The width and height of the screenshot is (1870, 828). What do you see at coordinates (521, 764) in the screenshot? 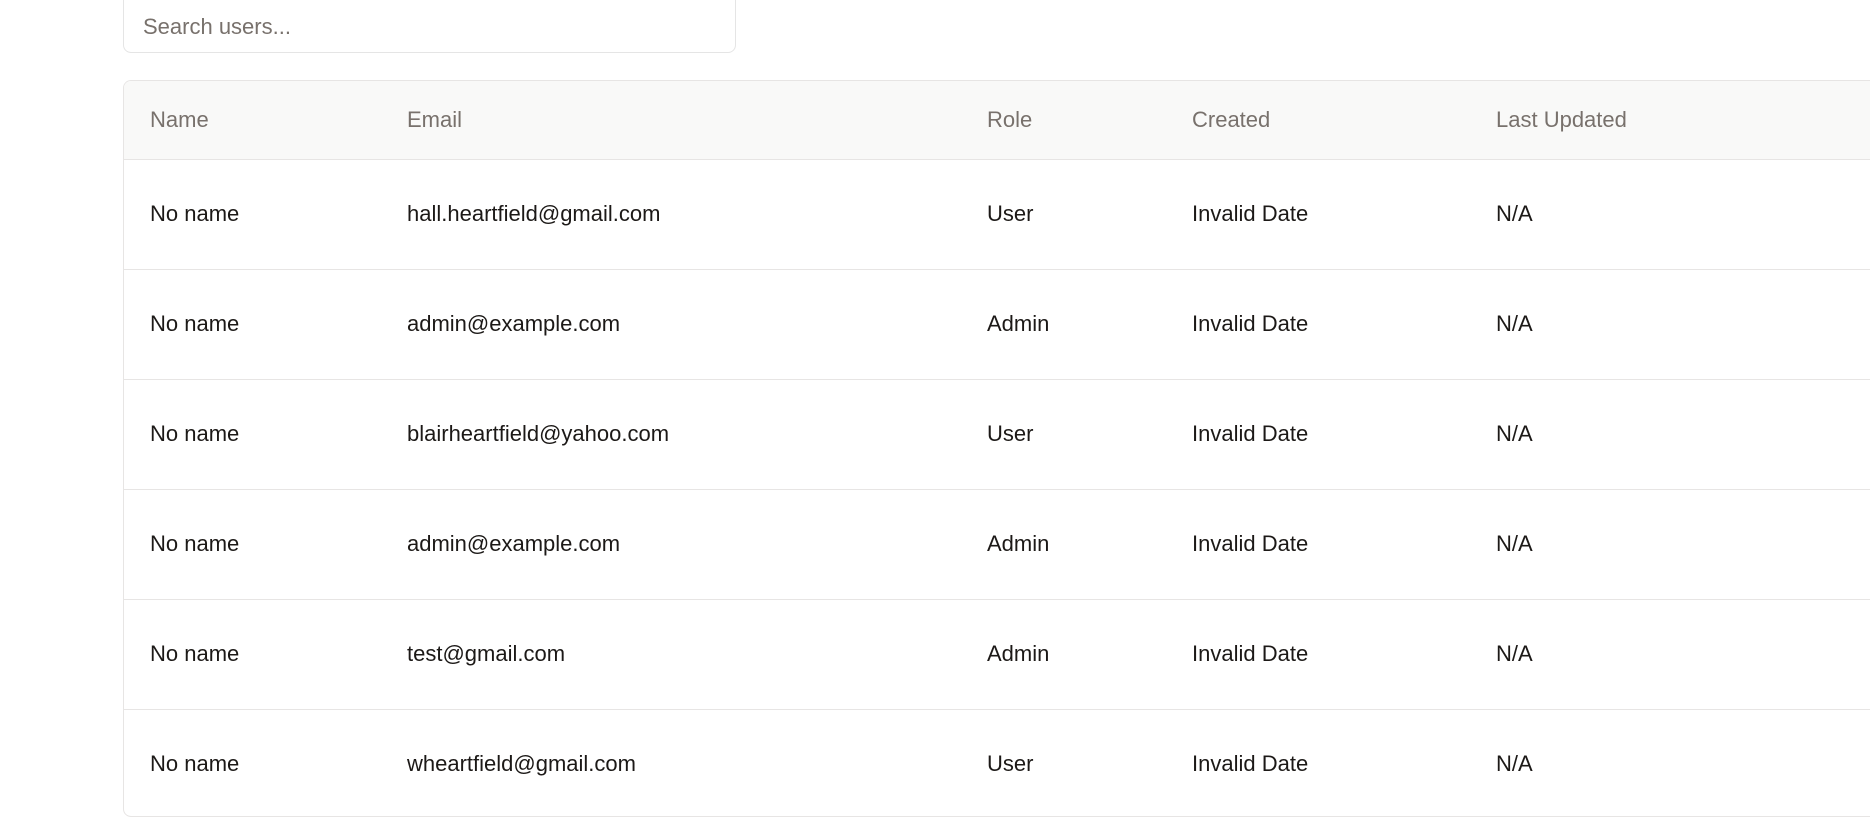
I see `cell-email: wheartfield@gmail.com` at bounding box center [521, 764].